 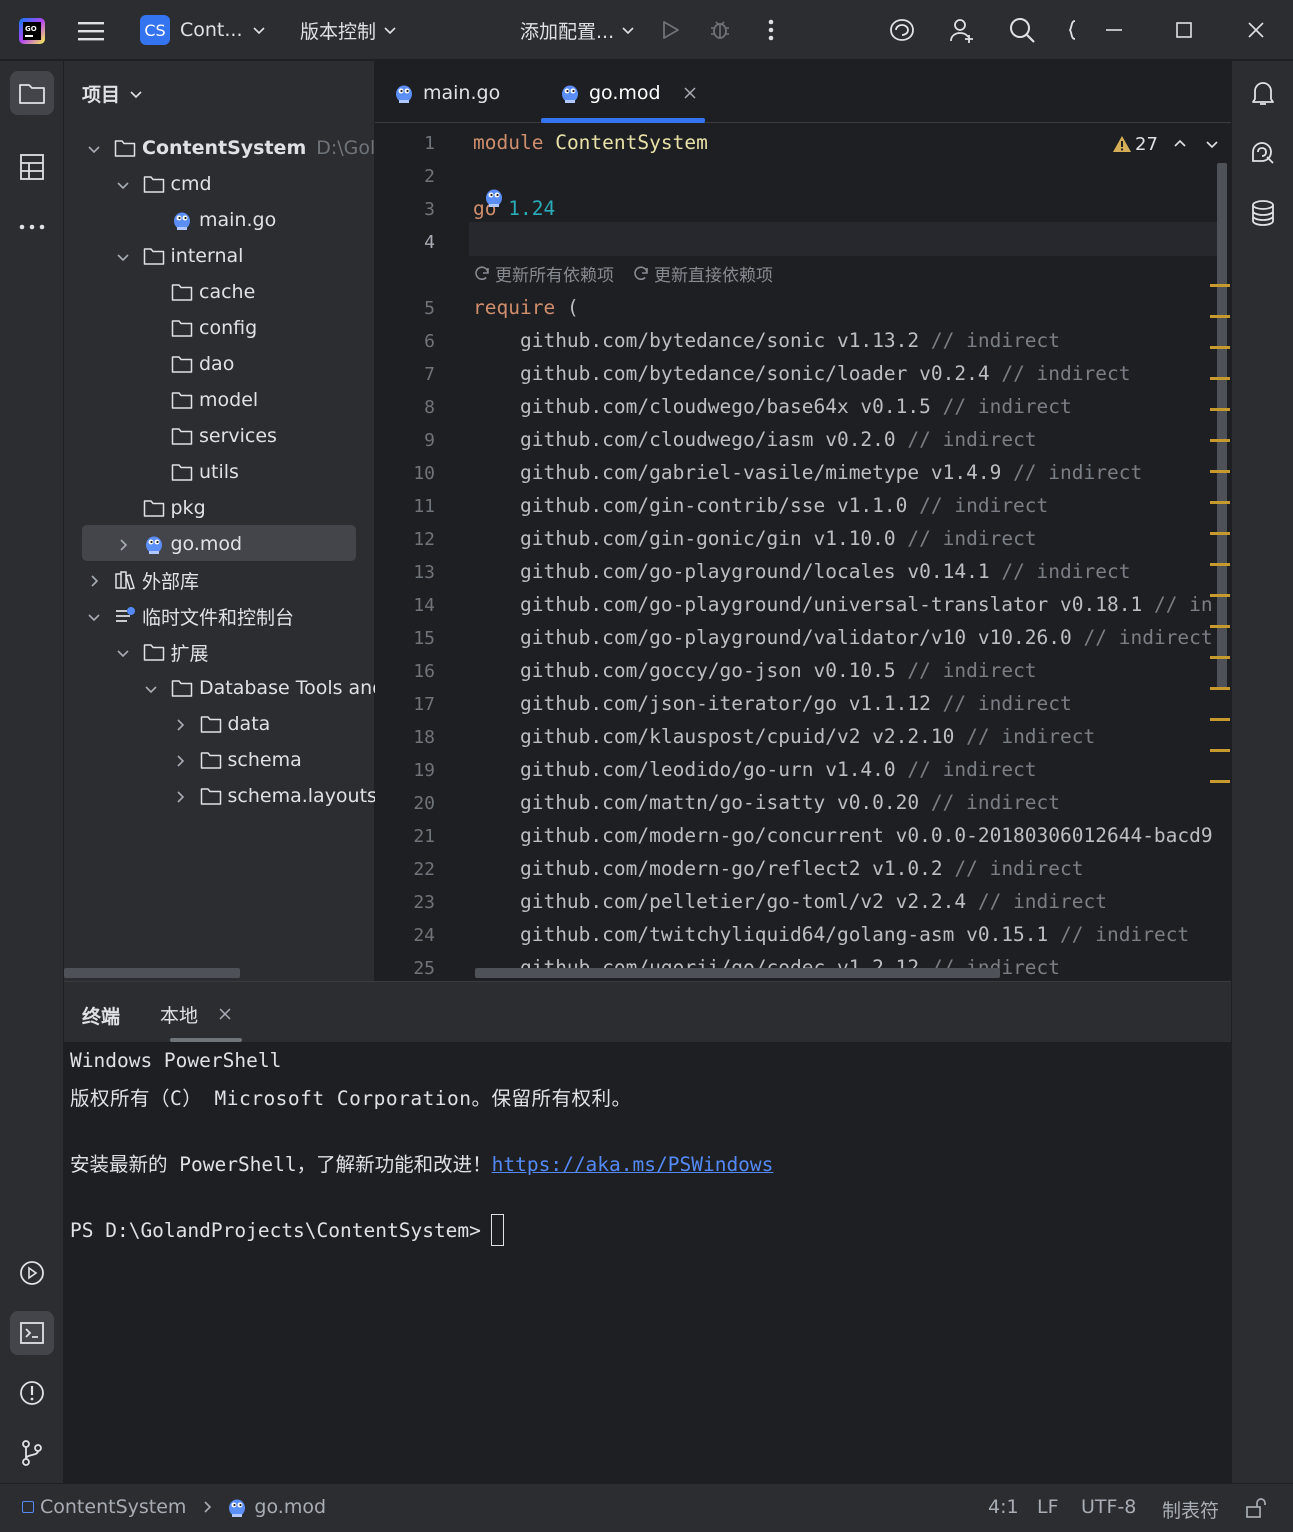 I want to click on tree-item: 外部库, so click(x=142, y=580).